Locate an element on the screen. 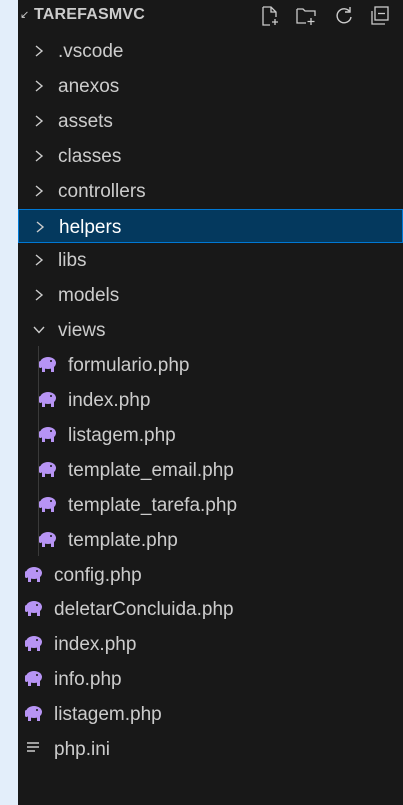 This screenshot has width=403, height=805. tree-item-label: classes is located at coordinates (90, 156).